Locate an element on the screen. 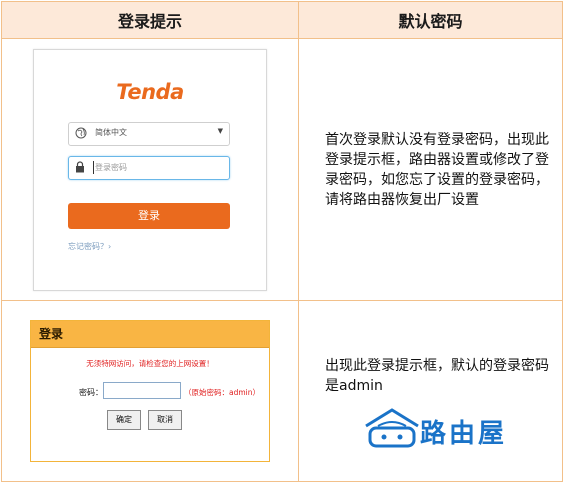 The image size is (565, 484). text-cursor is located at coordinates (93, 167).